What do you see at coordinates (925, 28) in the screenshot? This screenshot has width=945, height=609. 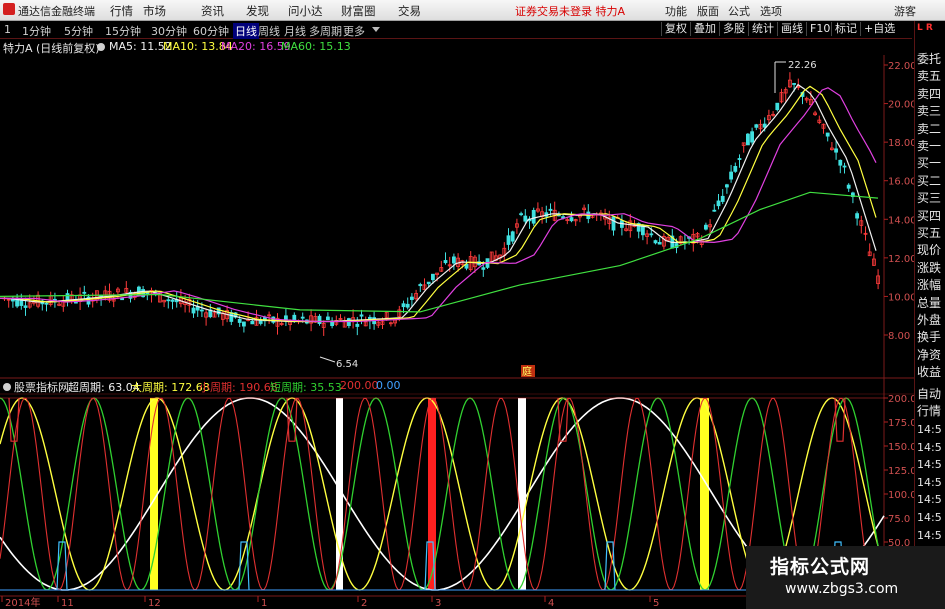 I see `sidebar-badge: L R` at bounding box center [925, 28].